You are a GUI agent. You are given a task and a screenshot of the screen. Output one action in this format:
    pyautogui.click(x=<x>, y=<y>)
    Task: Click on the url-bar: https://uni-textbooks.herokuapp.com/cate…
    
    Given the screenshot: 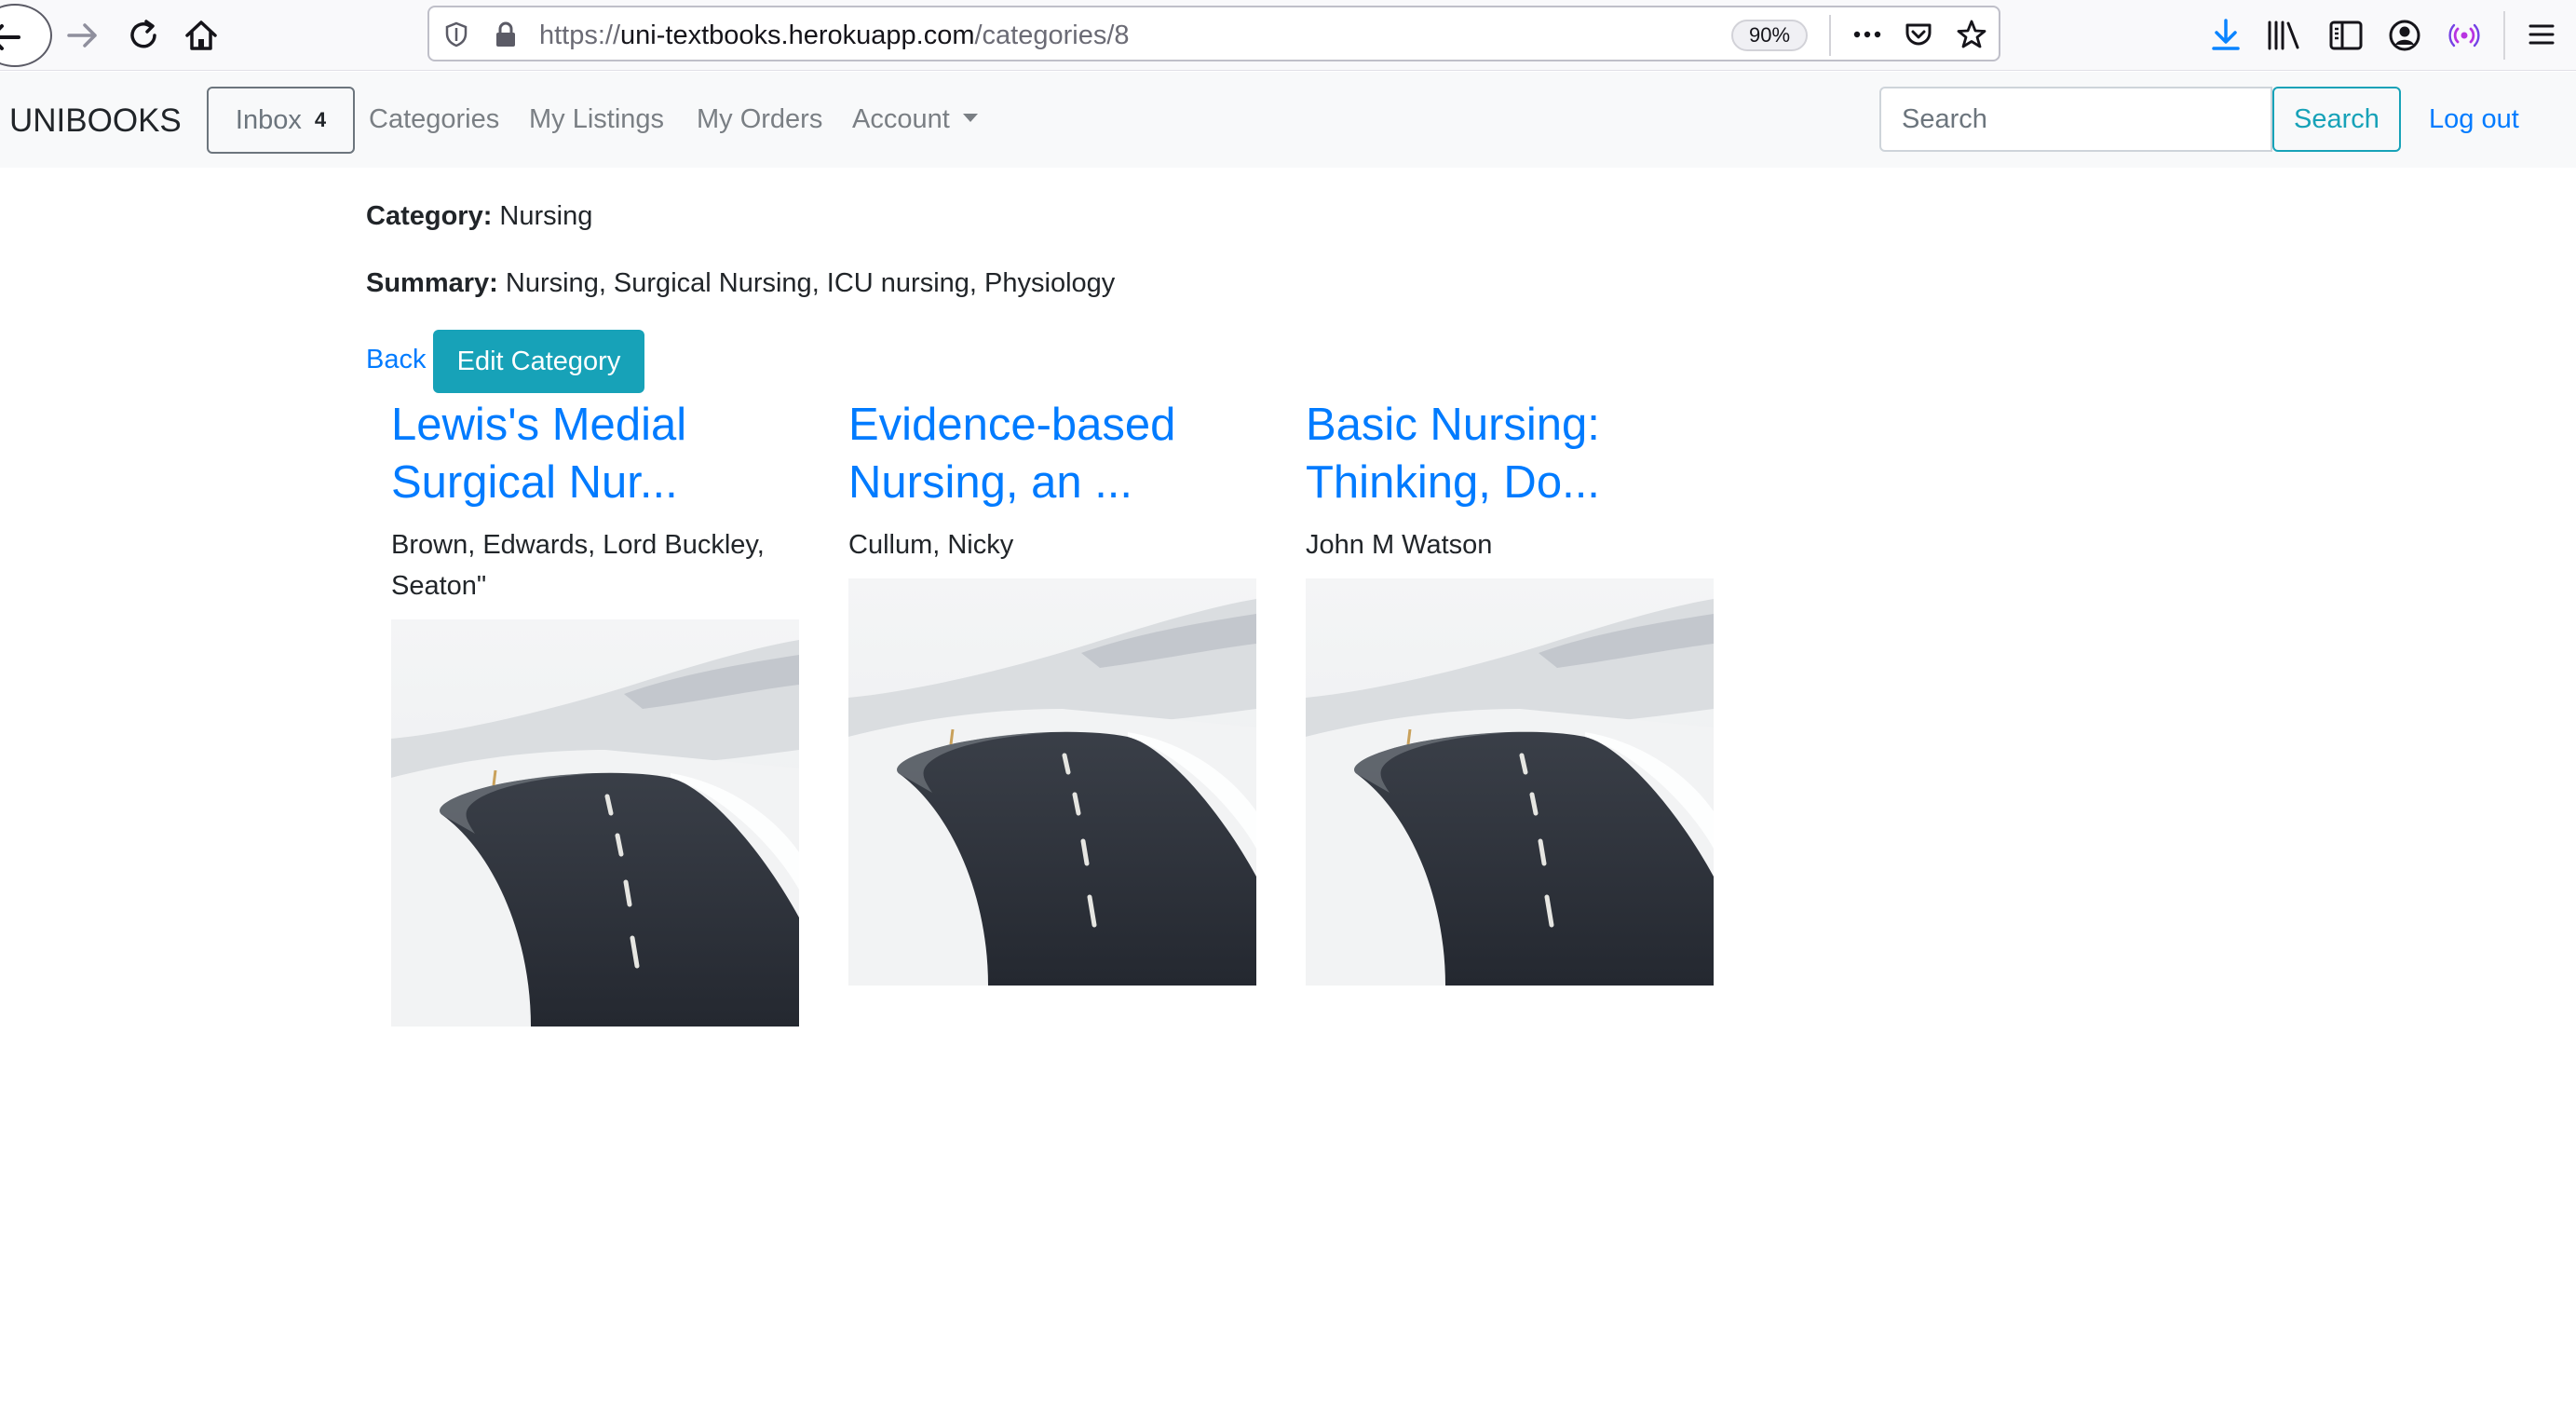 What is the action you would take?
    pyautogui.click(x=1213, y=34)
    